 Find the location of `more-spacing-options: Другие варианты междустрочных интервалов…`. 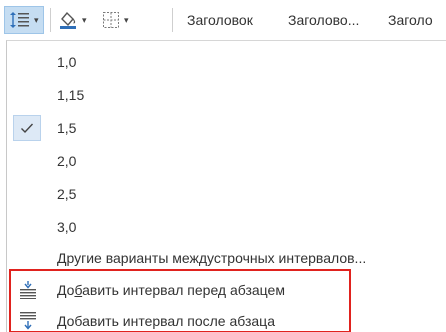

more-spacing-options: Другие варианты междустрочных интервалов… is located at coordinates (226, 257).